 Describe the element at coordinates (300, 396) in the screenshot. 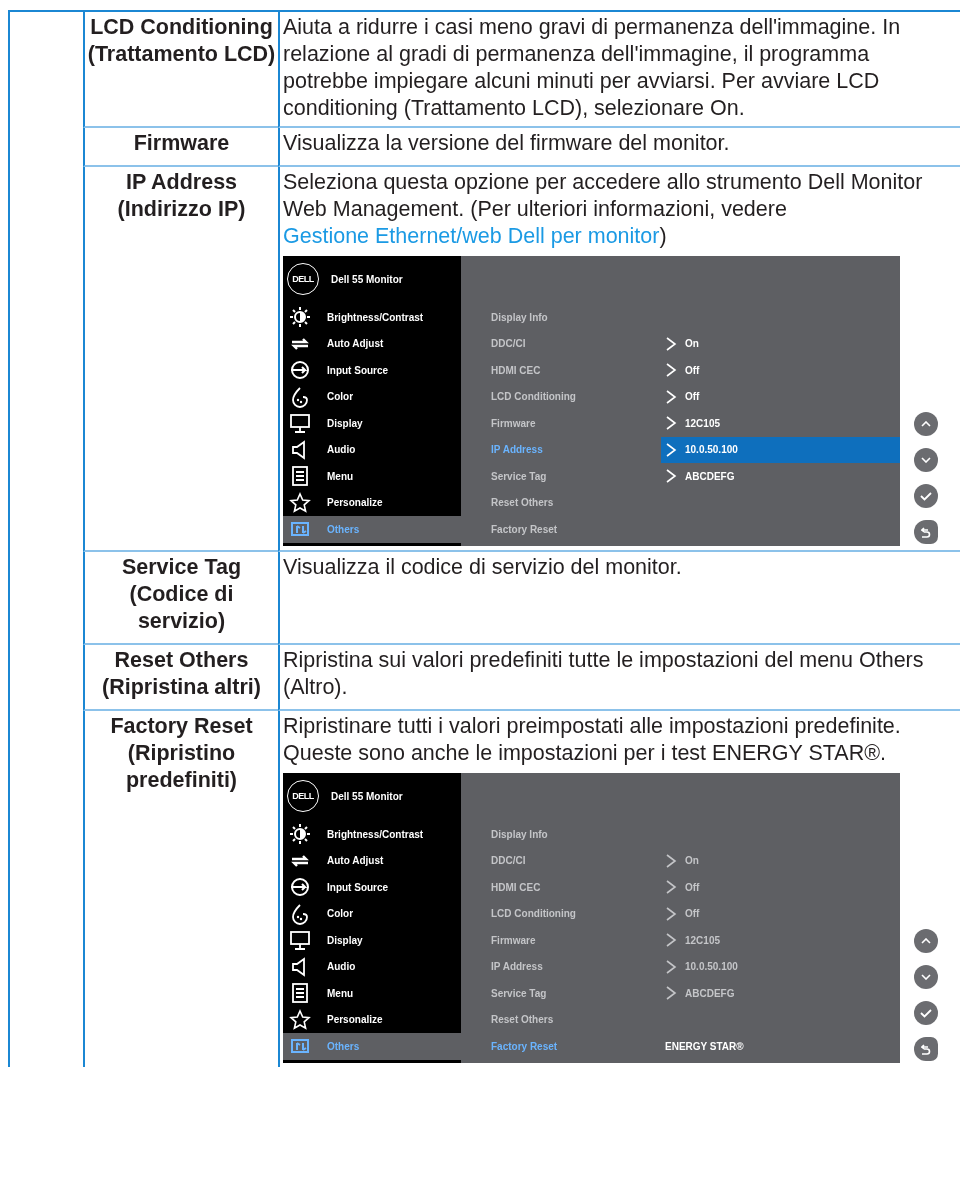

I see `color-drop-icon` at that location.